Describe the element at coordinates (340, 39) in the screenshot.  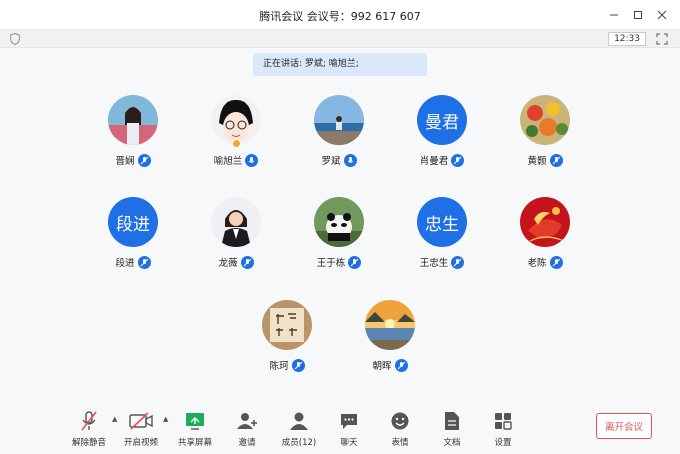
I see `info-bar: 12:33` at that location.